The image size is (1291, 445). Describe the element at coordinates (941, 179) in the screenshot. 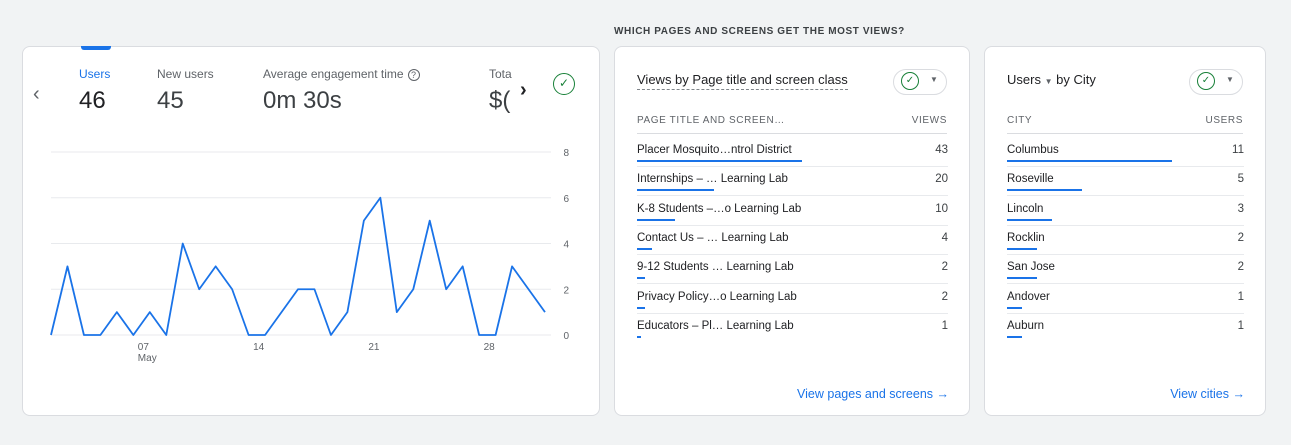

I see `row-value: 20` at that location.